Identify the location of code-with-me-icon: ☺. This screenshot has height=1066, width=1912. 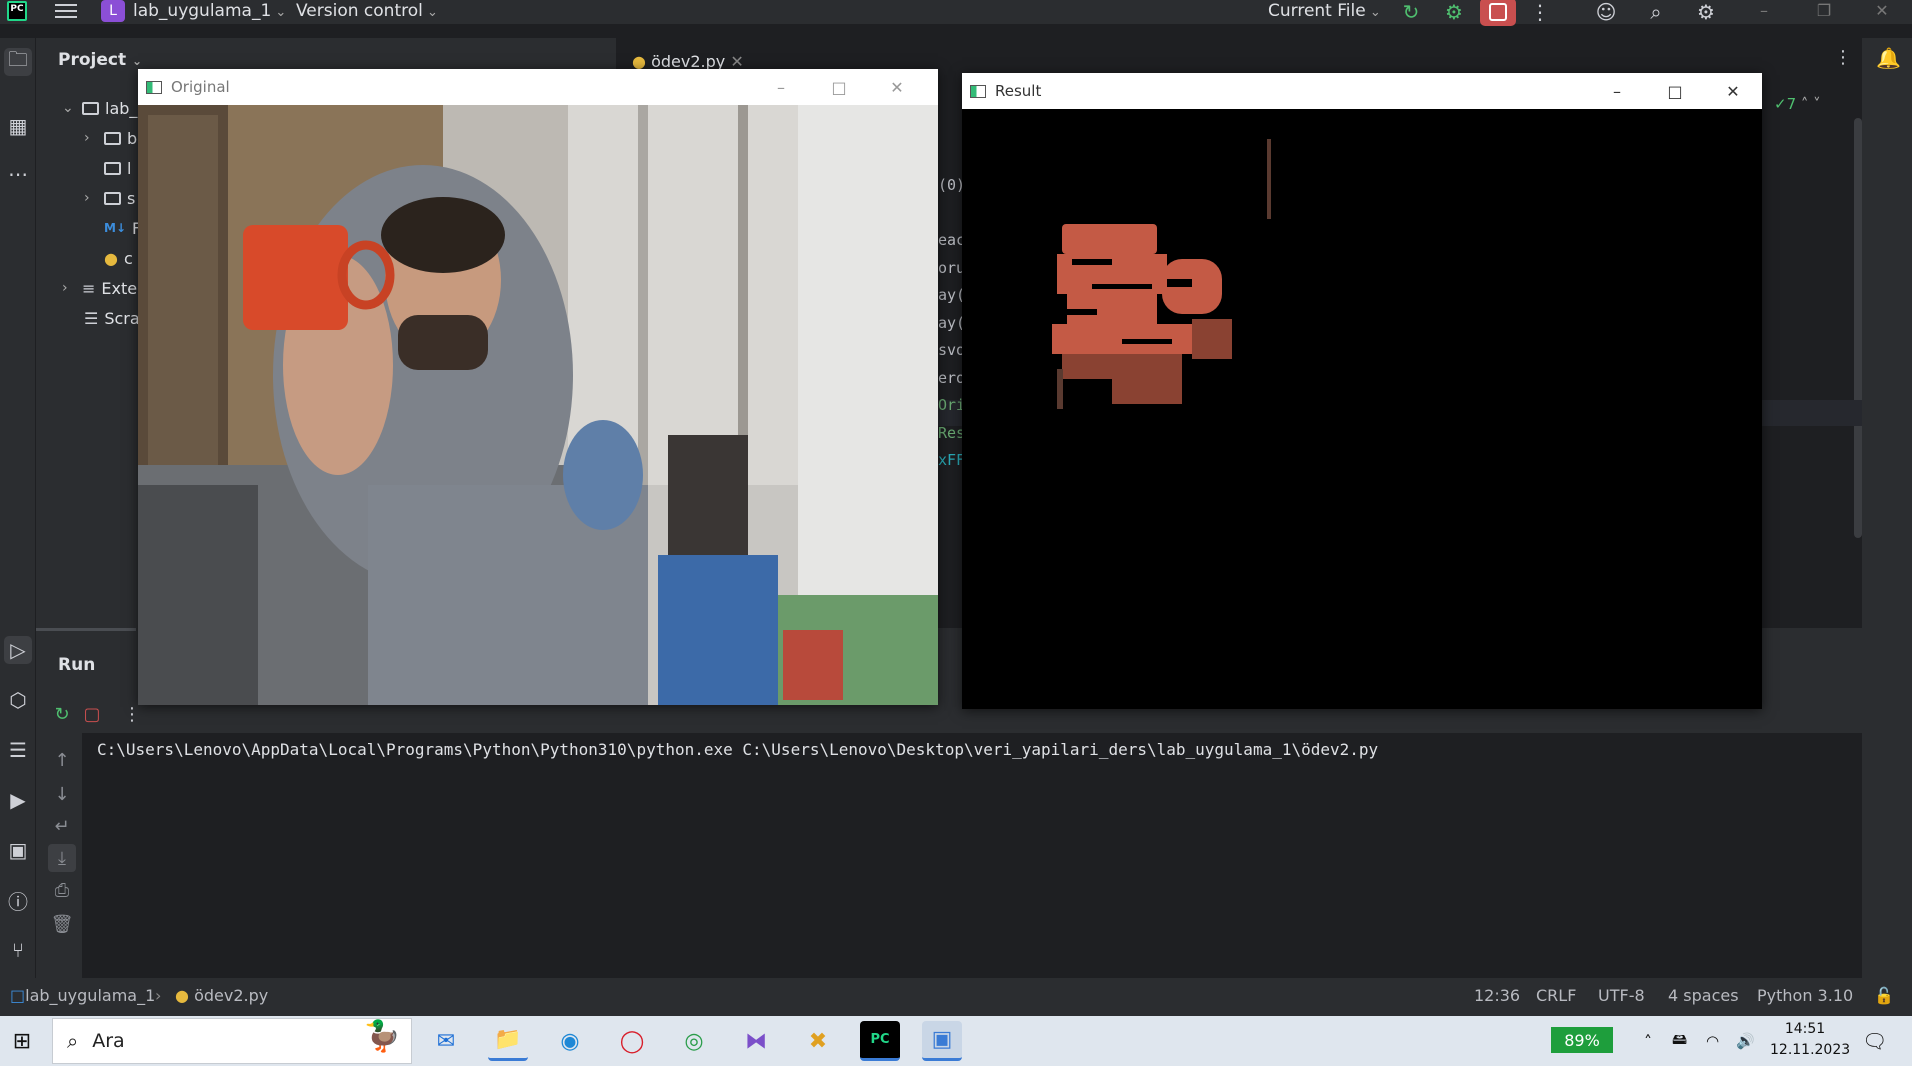
(1606, 12).